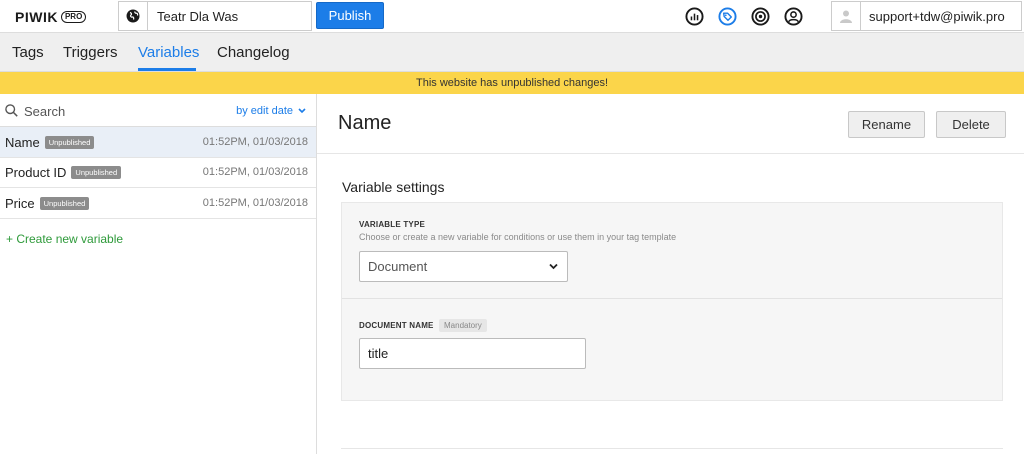 The image size is (1024, 454). What do you see at coordinates (365, 123) in the screenshot?
I see `page-title: Name` at bounding box center [365, 123].